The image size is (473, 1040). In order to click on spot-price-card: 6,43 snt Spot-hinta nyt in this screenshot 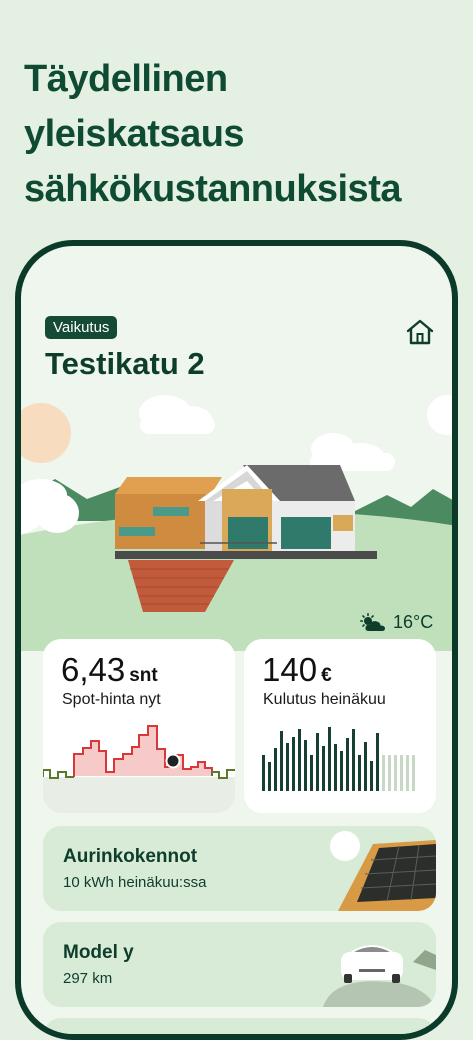, I will do `click(139, 726)`.